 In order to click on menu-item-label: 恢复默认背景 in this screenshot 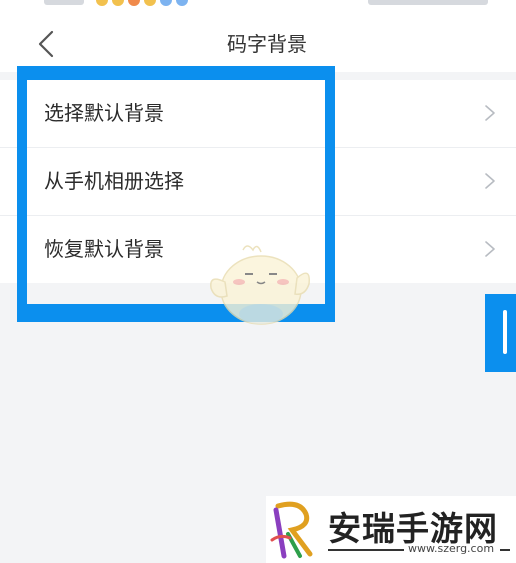, I will do `click(104, 249)`.